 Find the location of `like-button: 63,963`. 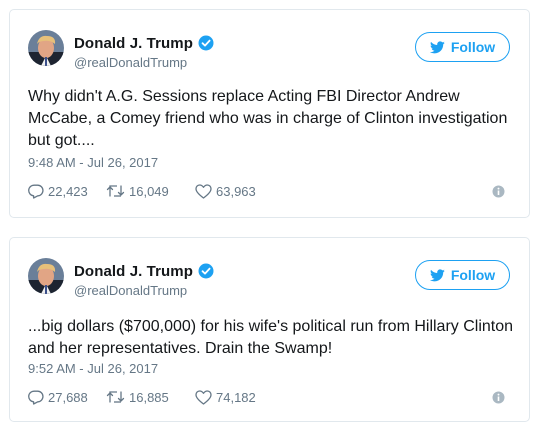

like-button: 63,963 is located at coordinates (240, 191).